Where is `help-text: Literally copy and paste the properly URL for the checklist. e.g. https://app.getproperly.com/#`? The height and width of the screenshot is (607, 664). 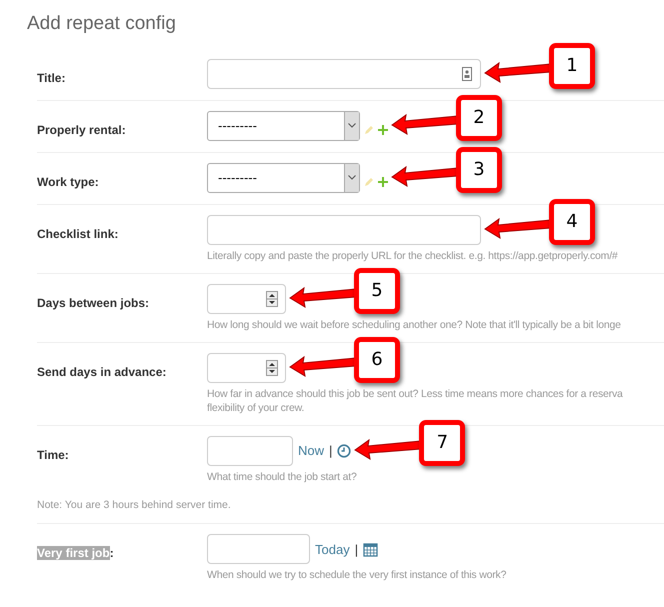 help-text: Literally copy and paste the properly URL for the checklist. e.g. https://app.getproperly.com/# is located at coordinates (412, 255).